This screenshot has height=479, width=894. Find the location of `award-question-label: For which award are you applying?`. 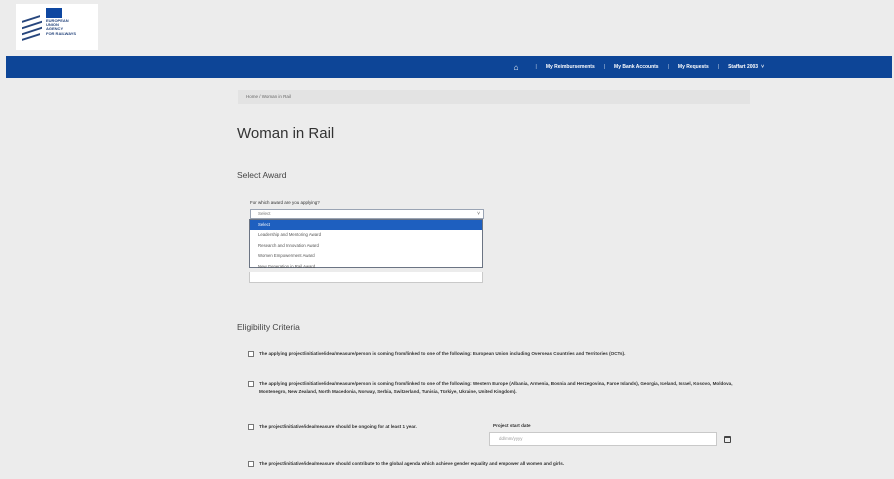

award-question-label: For which award are you applying? is located at coordinates (285, 202).